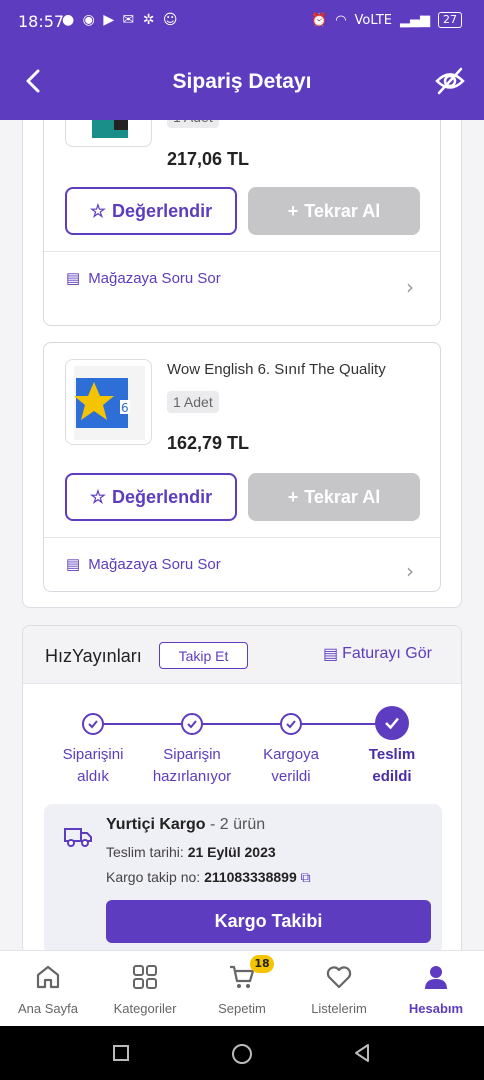 This screenshot has height=1080, width=484. Describe the element at coordinates (319, 20) in the screenshot. I see `alarm-icon: ⏰` at that location.